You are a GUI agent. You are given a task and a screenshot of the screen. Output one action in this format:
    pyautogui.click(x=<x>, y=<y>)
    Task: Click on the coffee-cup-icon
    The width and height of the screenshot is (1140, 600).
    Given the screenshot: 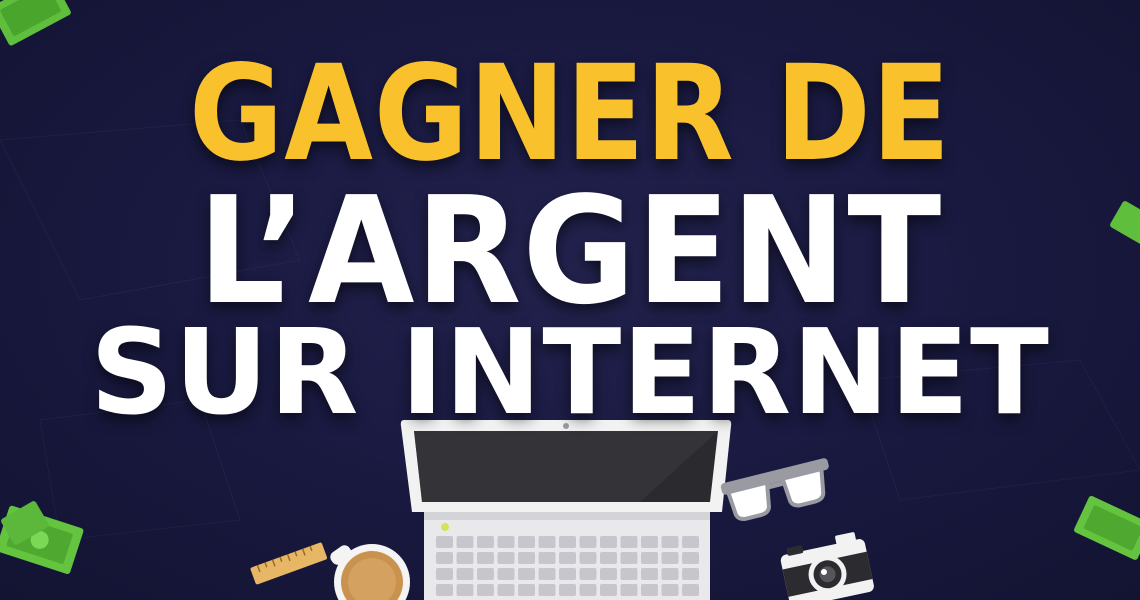 What is the action you would take?
    pyautogui.click(x=370, y=572)
    